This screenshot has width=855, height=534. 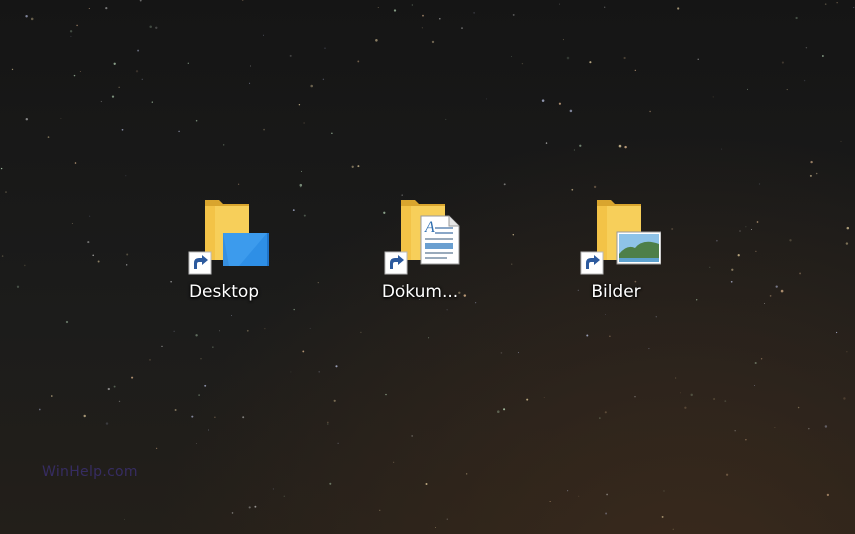 What do you see at coordinates (90, 472) in the screenshot?
I see `watermark-text: WinHelp.com` at bounding box center [90, 472].